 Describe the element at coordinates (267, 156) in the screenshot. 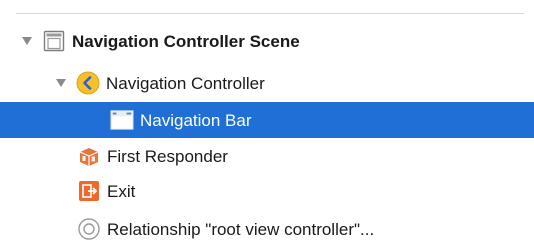

I see `outline-row-first-responder: First Responder` at that location.